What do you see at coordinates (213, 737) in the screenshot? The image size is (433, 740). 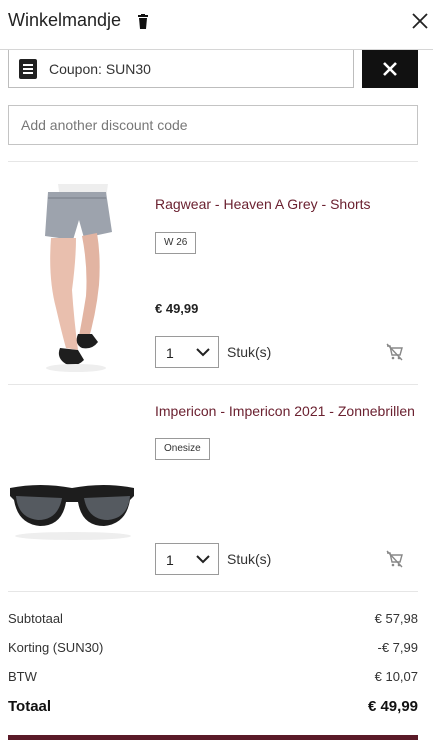 I see `checkout-button` at bounding box center [213, 737].